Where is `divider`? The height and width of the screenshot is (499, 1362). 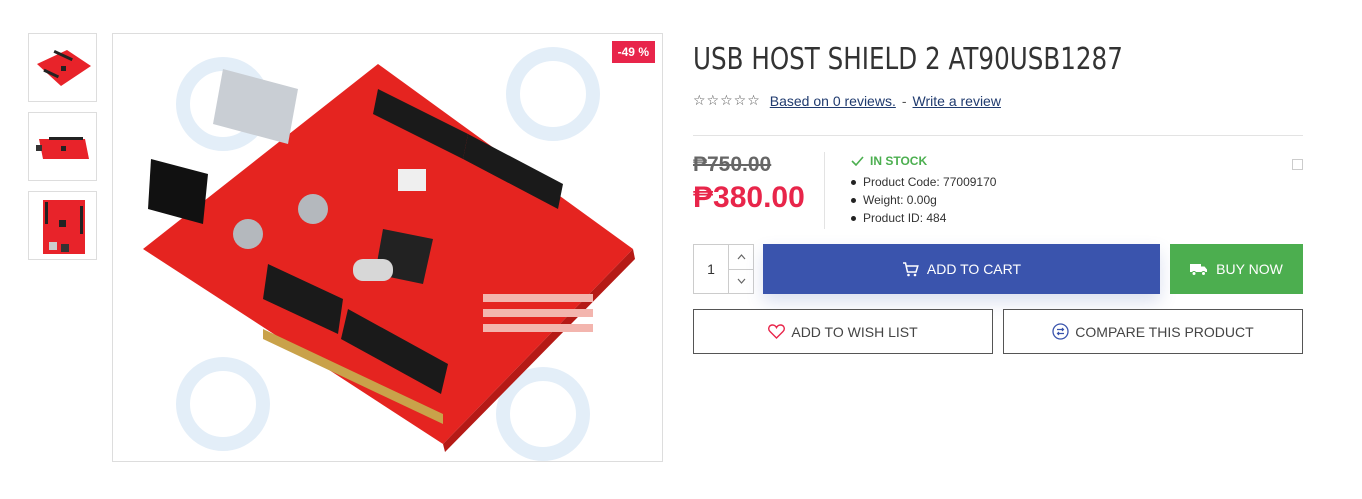
divider is located at coordinates (998, 135).